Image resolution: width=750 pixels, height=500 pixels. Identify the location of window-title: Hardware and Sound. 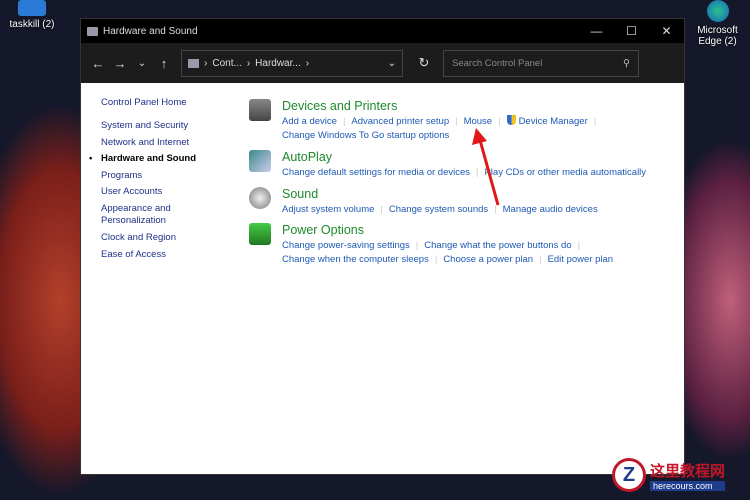
(150, 31).